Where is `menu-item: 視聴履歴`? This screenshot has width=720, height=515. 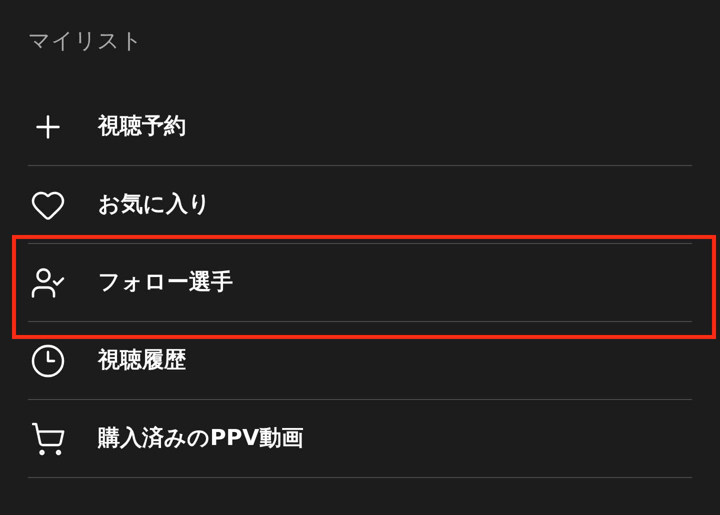
menu-item: 視聴履歴 is located at coordinates (142, 360).